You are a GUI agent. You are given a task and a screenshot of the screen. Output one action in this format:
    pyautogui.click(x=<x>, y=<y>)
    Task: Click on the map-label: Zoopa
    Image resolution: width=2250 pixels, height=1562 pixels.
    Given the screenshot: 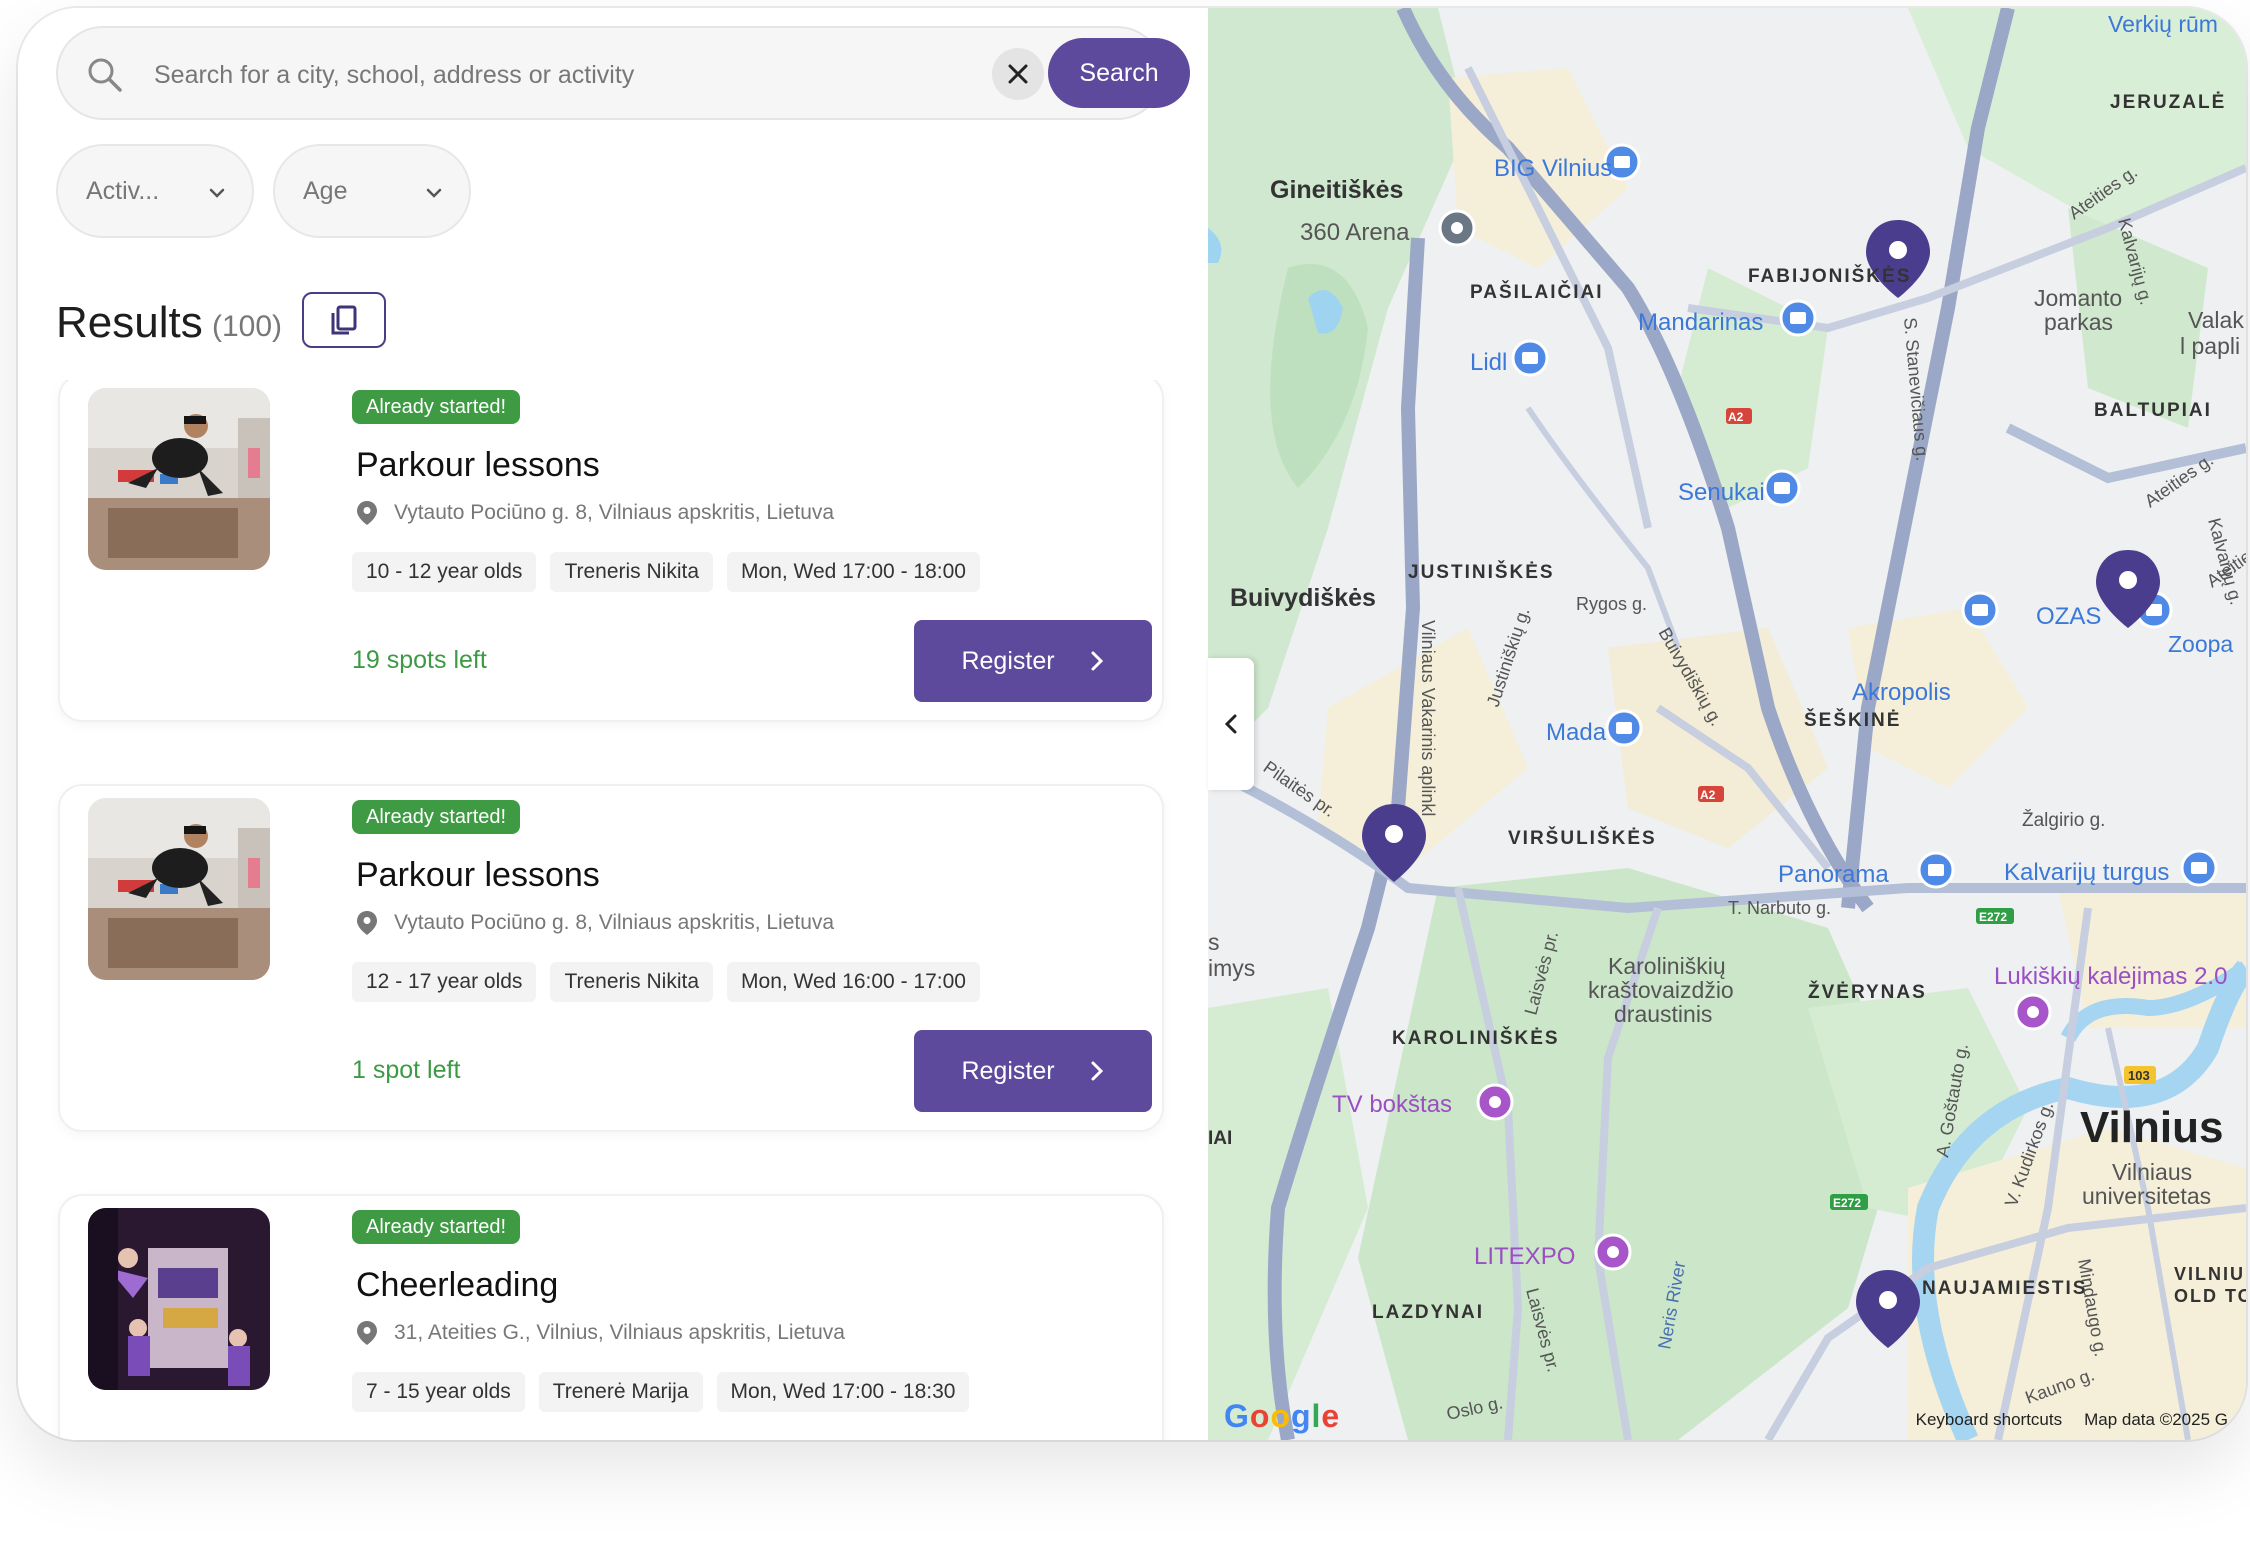 What is the action you would take?
    pyautogui.click(x=2200, y=644)
    